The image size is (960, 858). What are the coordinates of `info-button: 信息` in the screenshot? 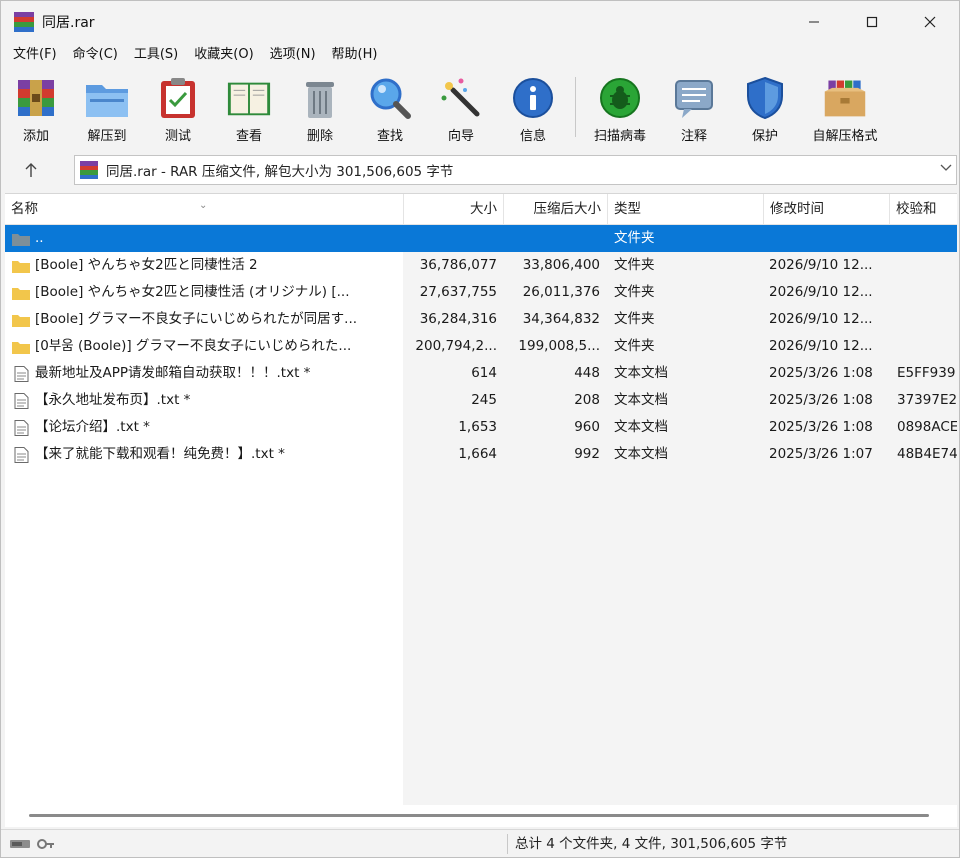 It's located at (533, 108).